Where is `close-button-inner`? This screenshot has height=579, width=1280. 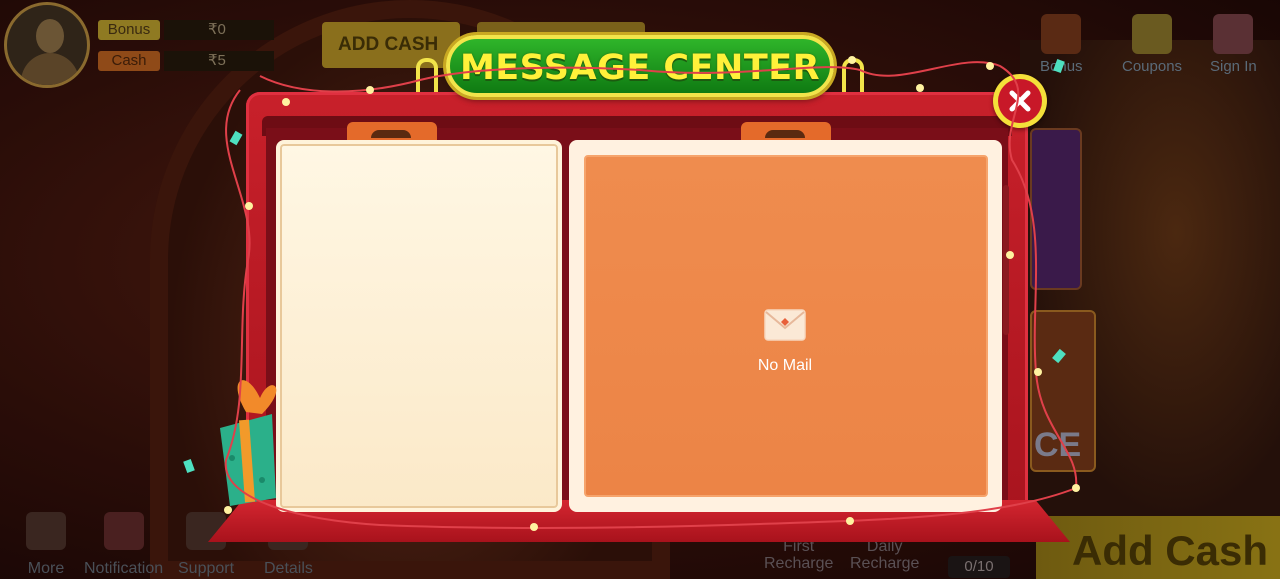 close-button-inner is located at coordinates (1020, 101).